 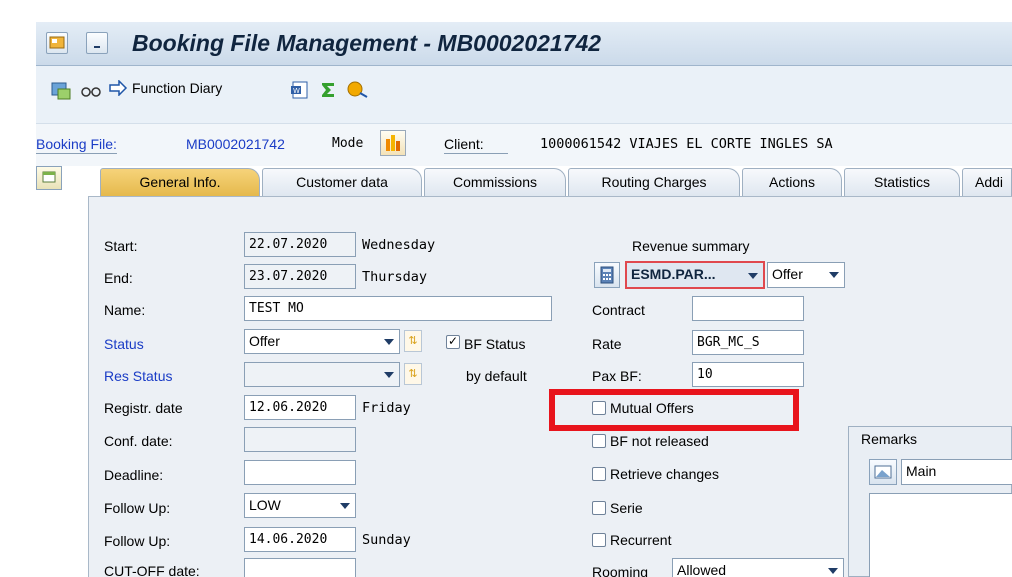 I want to click on end-date-field: 23.07.2020, so click(x=300, y=276).